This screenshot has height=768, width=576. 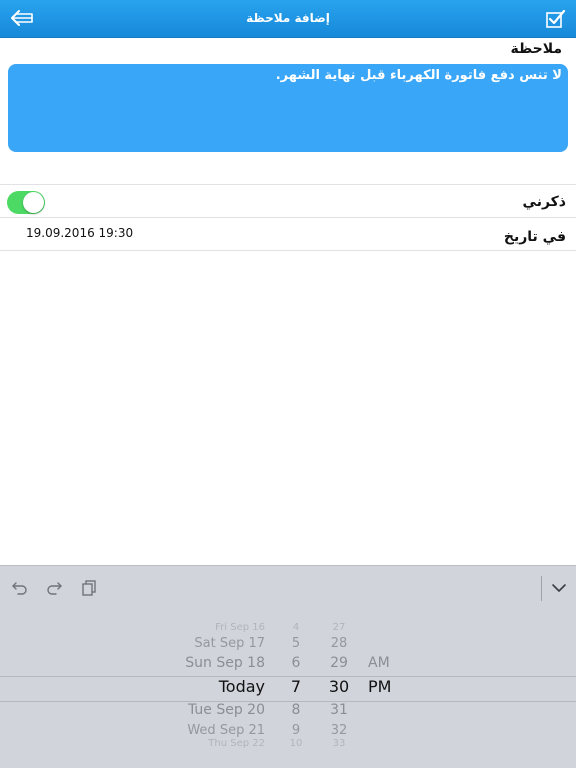 What do you see at coordinates (339, 743) in the screenshot?
I see `picker-minute-option: 33` at bounding box center [339, 743].